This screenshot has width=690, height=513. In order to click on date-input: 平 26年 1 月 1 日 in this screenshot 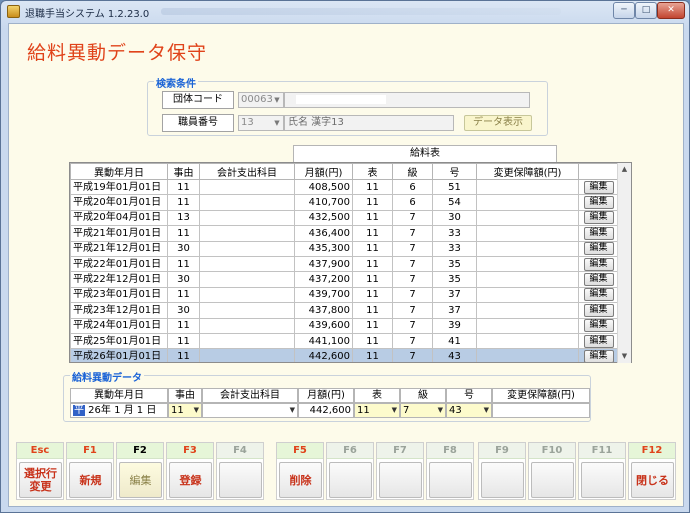, I will do `click(119, 410)`.